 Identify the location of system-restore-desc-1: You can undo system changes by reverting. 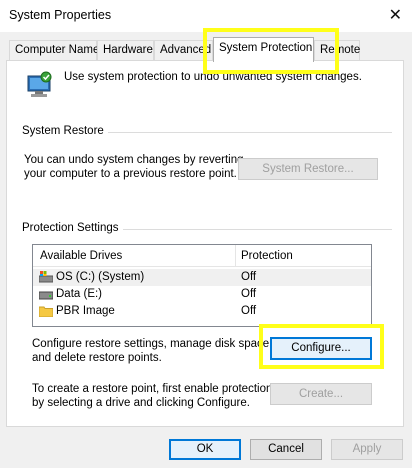
(134, 160).